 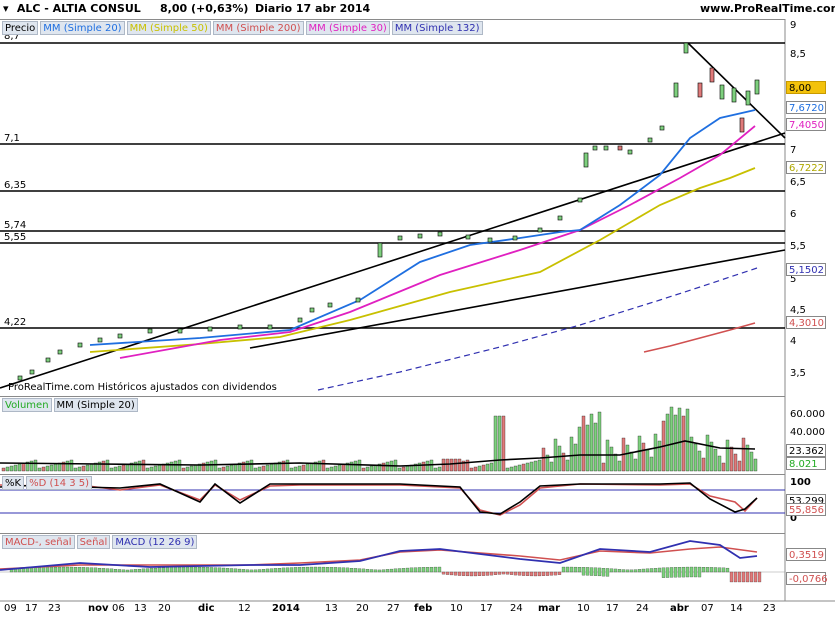 What do you see at coordinates (15, 225) in the screenshot?
I see `level-label: 5,74` at bounding box center [15, 225].